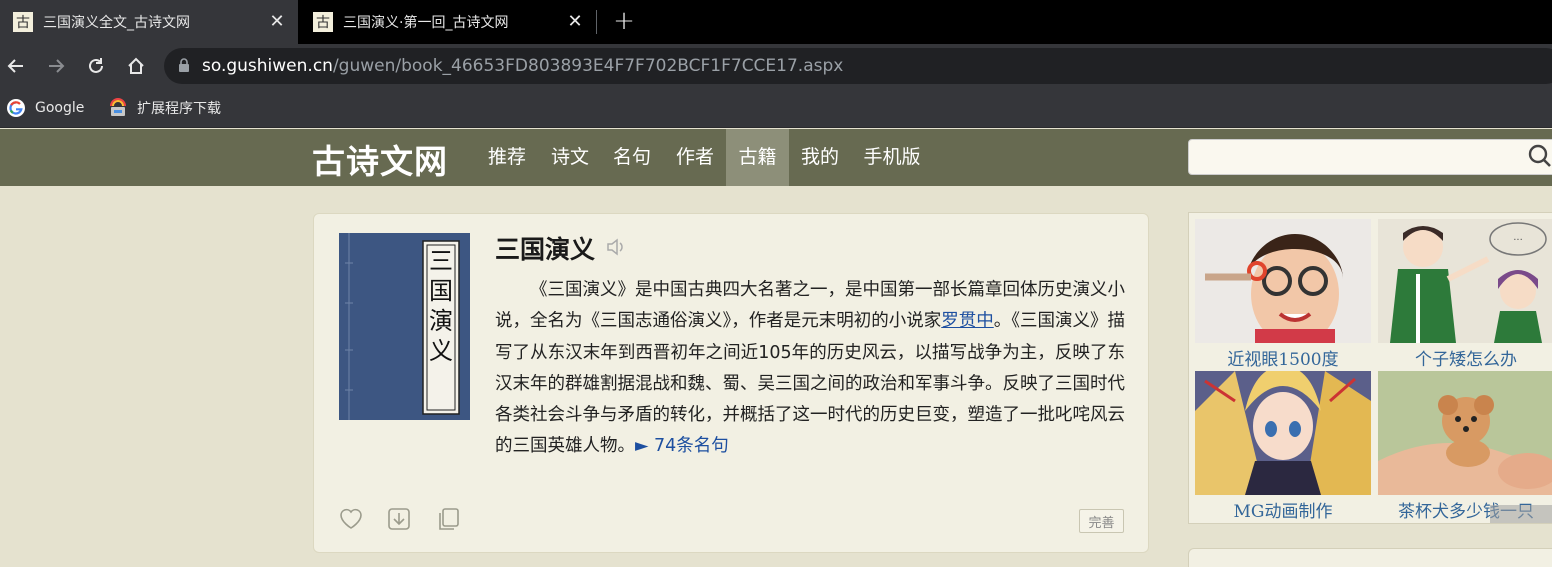 The width and height of the screenshot is (1552, 567). I want to click on extension-folder-icon, so click(118, 108).